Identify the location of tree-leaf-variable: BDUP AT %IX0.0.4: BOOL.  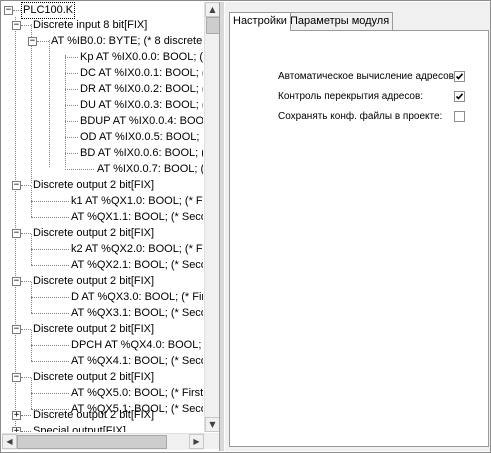
(102, 121).